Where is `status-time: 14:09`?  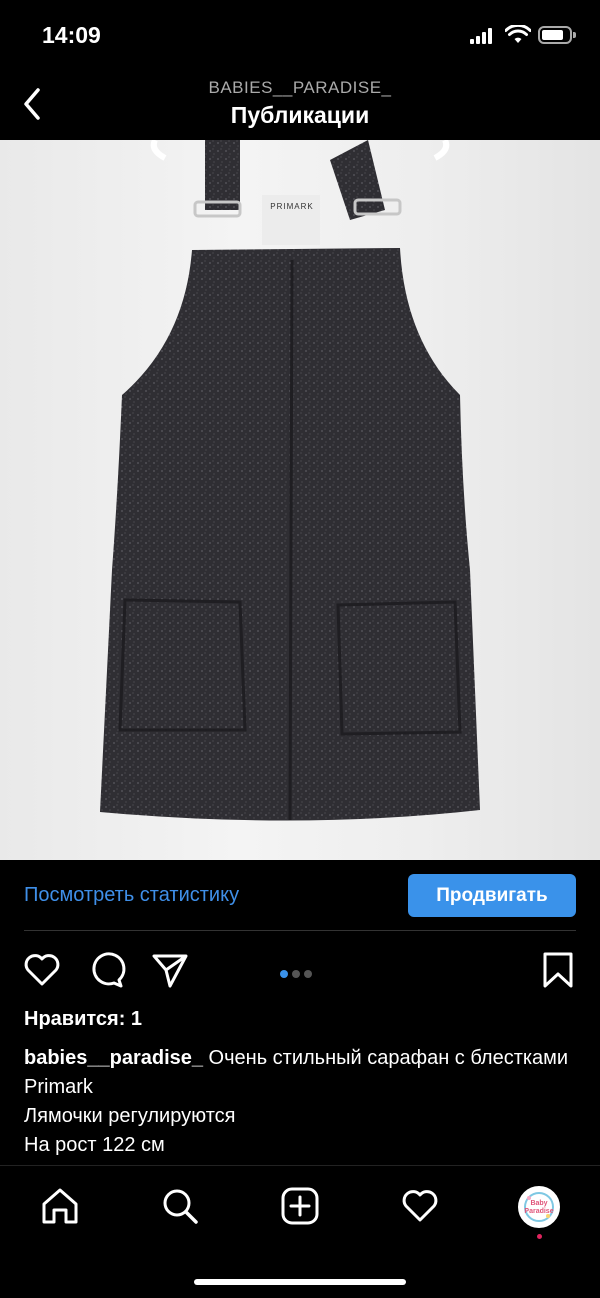 status-time: 14:09 is located at coordinates (71, 35).